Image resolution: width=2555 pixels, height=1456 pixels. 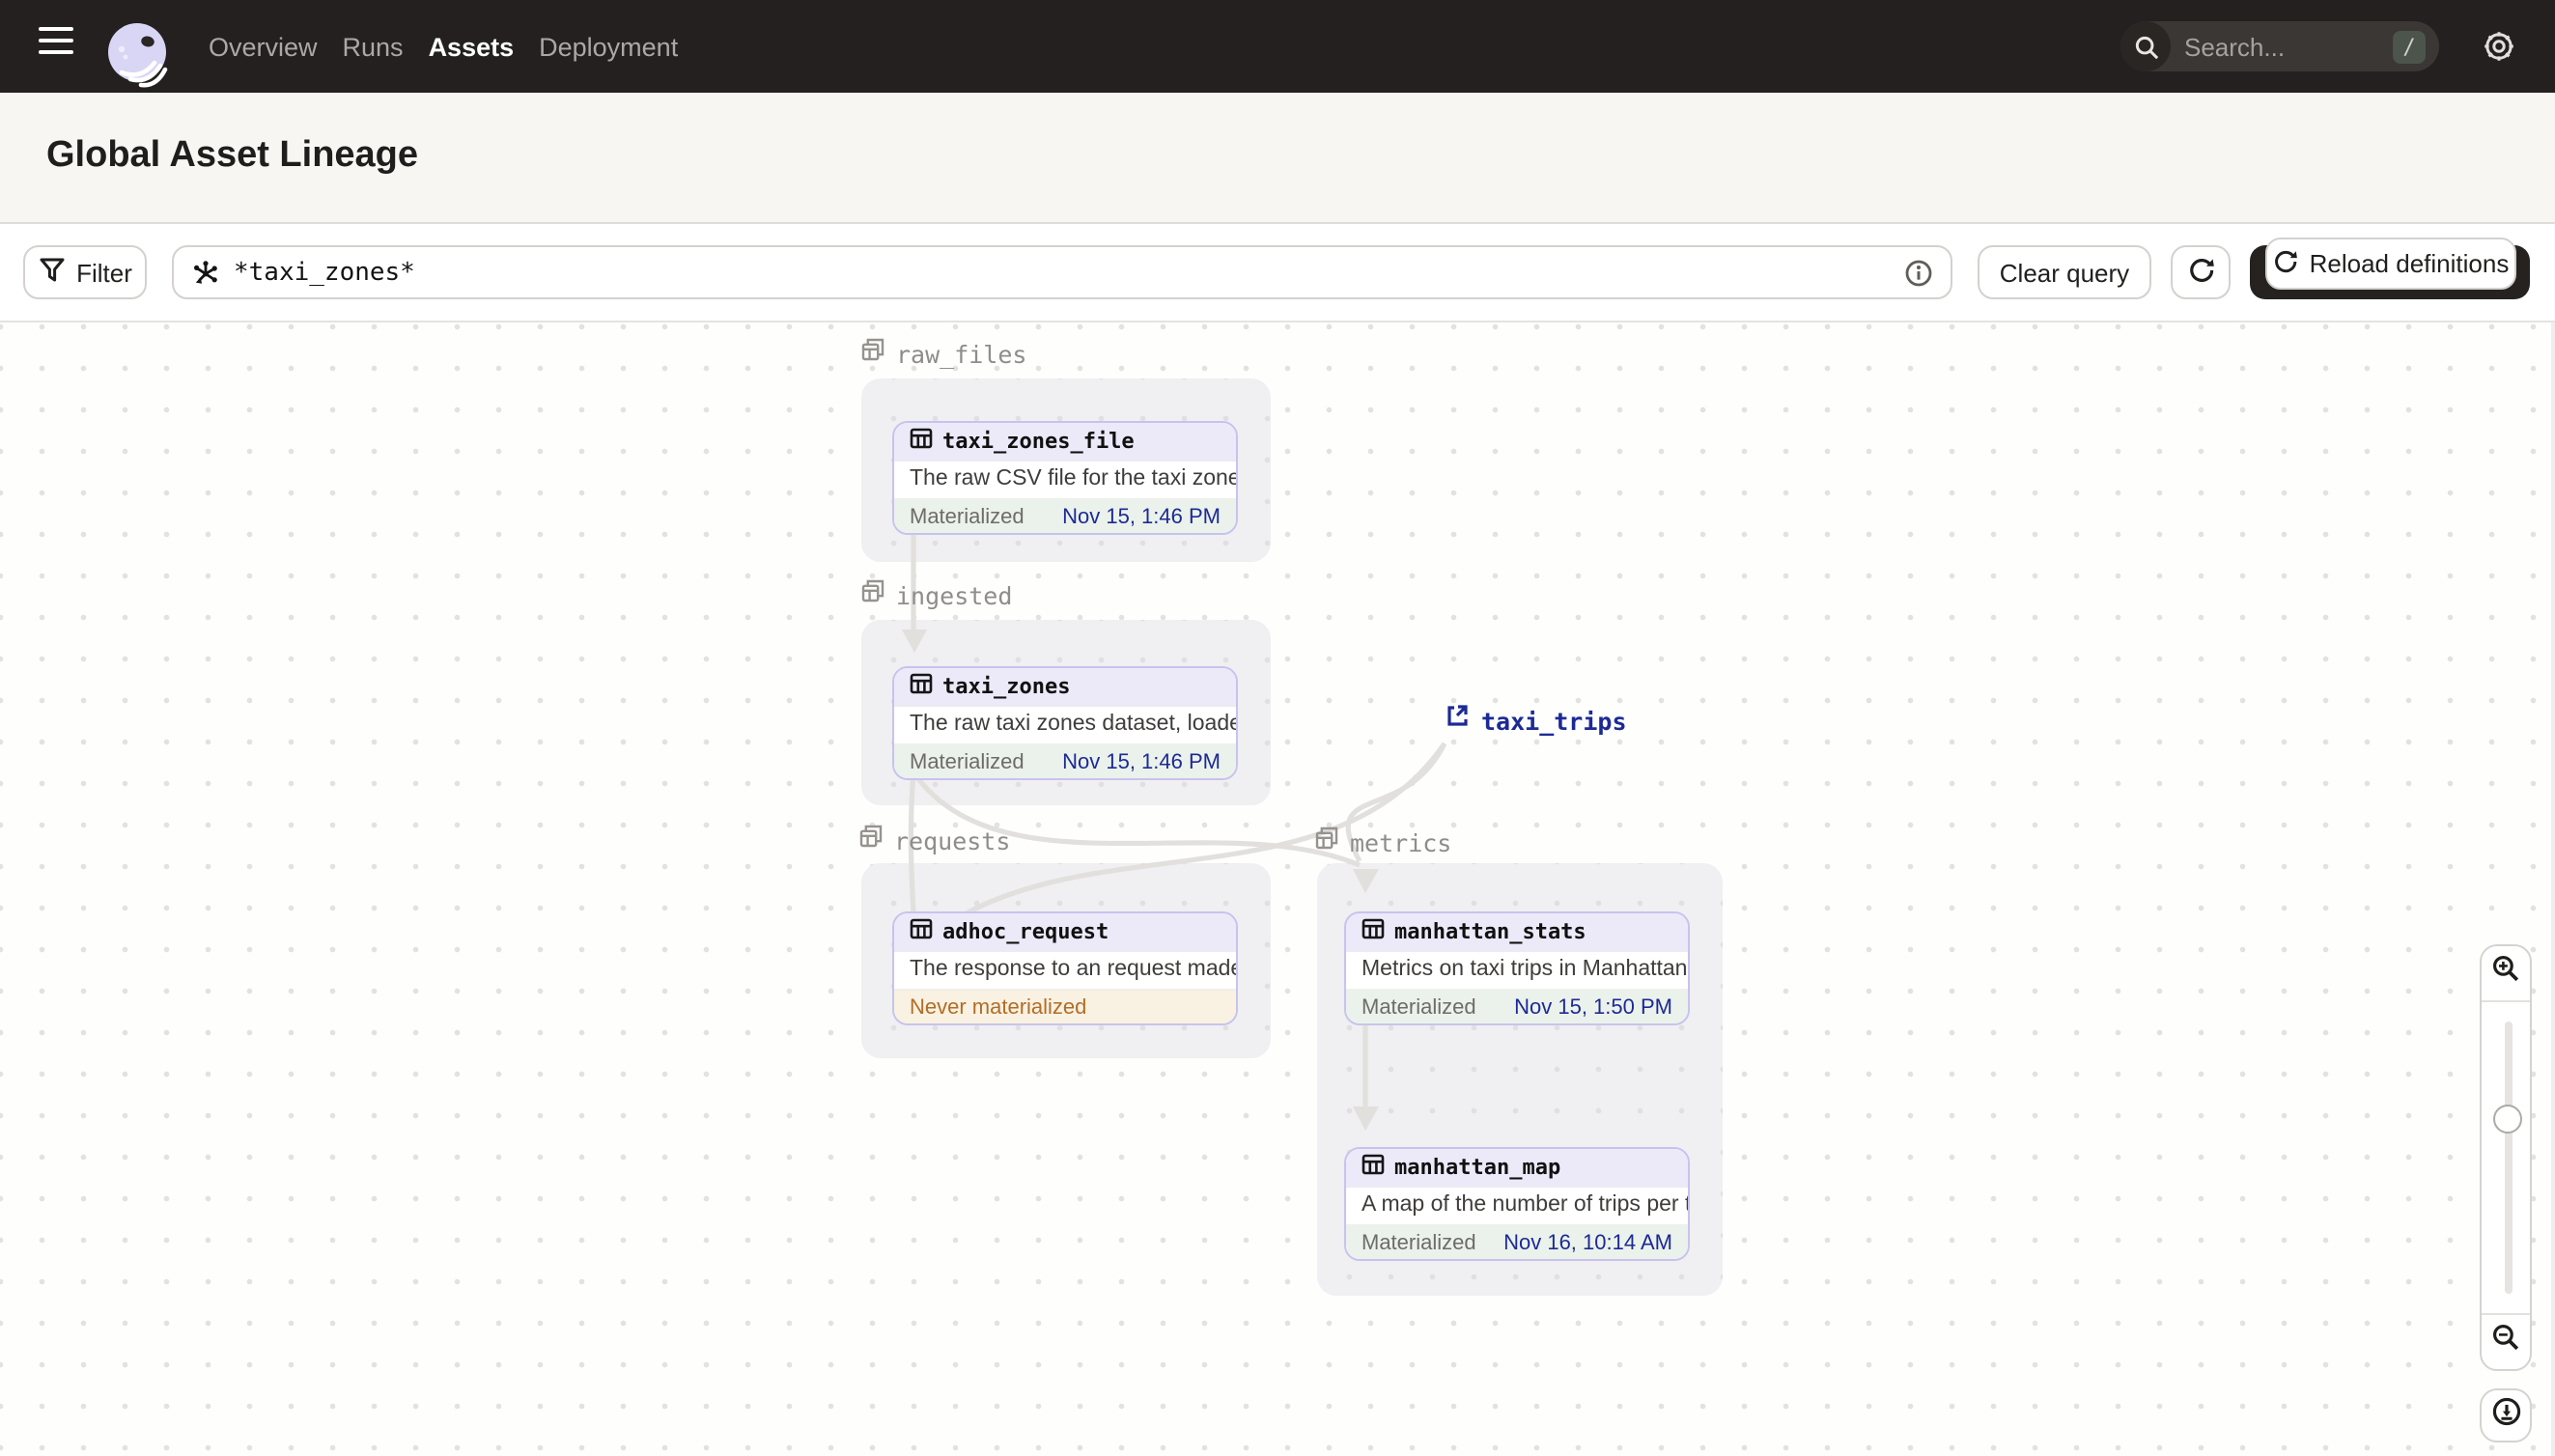 What do you see at coordinates (1277, 192) in the screenshot?
I see `page-header: Global Asset Lineage Reload definitions` at bounding box center [1277, 192].